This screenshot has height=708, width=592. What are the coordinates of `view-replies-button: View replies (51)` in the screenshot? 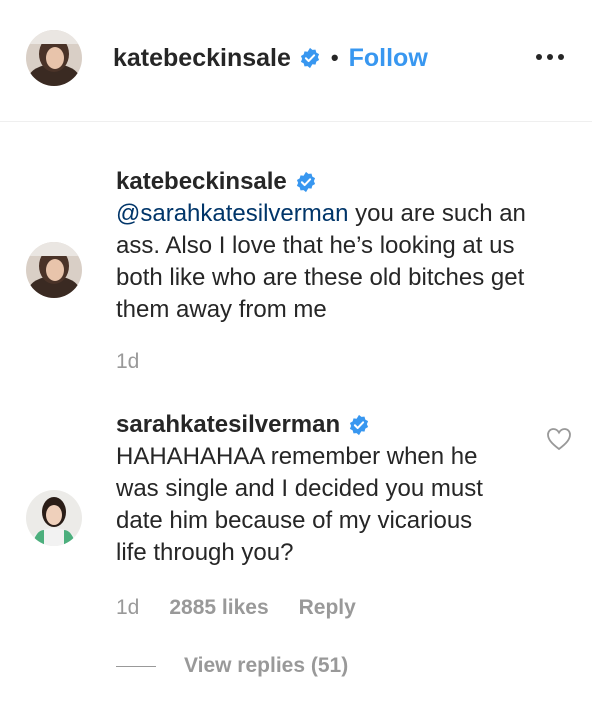 It's located at (232, 666).